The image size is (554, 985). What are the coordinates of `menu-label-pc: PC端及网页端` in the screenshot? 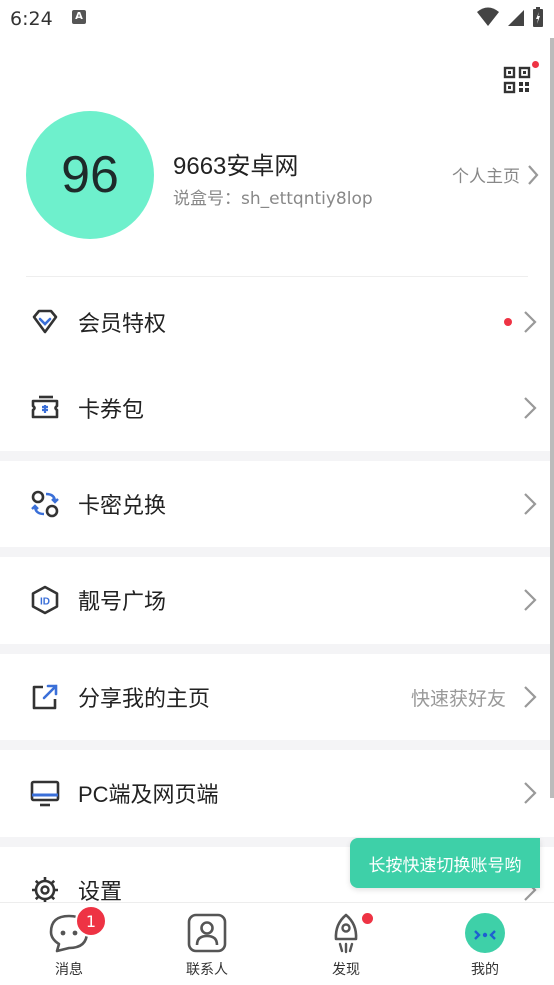 It's located at (148, 794).